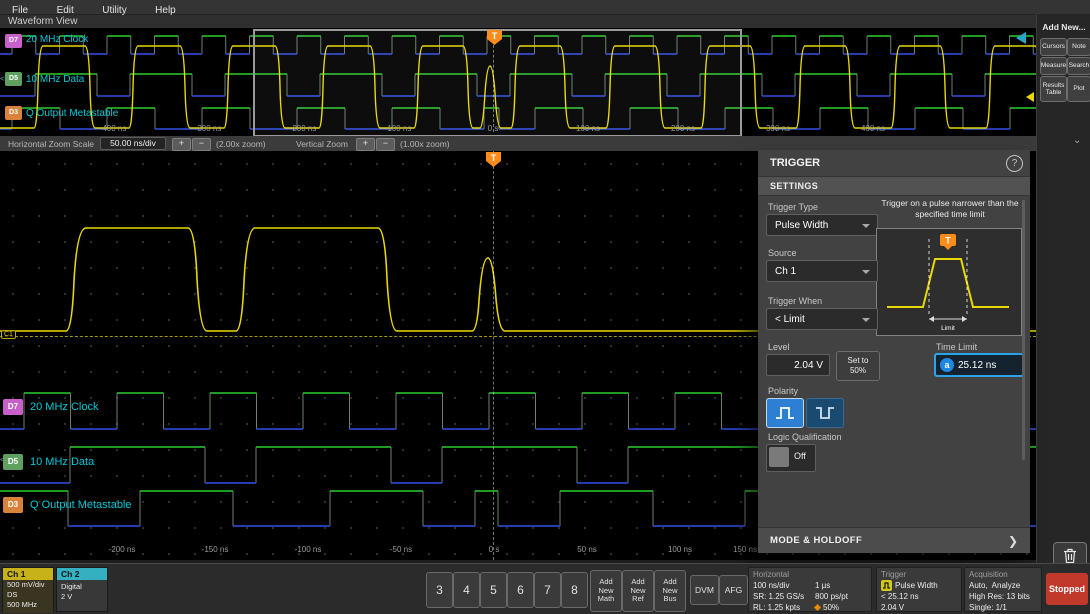 The height and width of the screenshot is (614, 1090). What do you see at coordinates (894, 574) in the screenshot?
I see `trigger-title: Trigger` at bounding box center [894, 574].